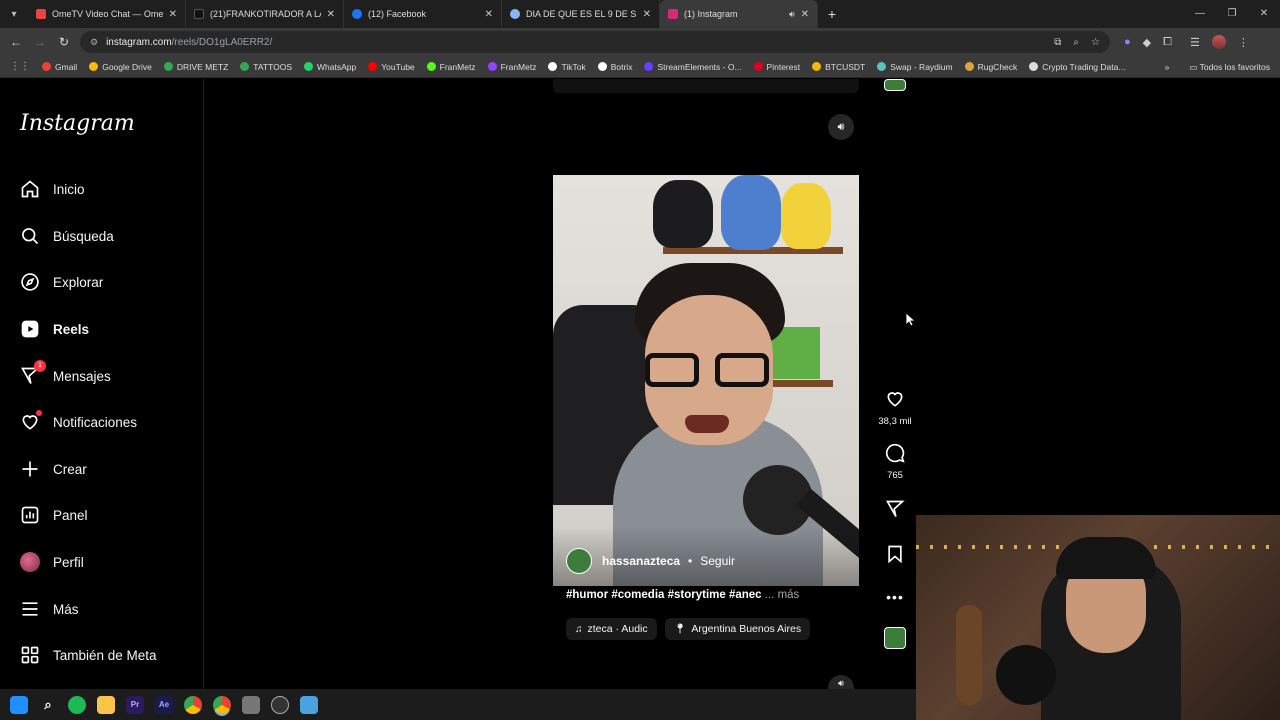 This screenshot has height=720, width=1280. Describe the element at coordinates (59, 67) in the screenshot. I see `bookmark-item: Gmail` at that location.